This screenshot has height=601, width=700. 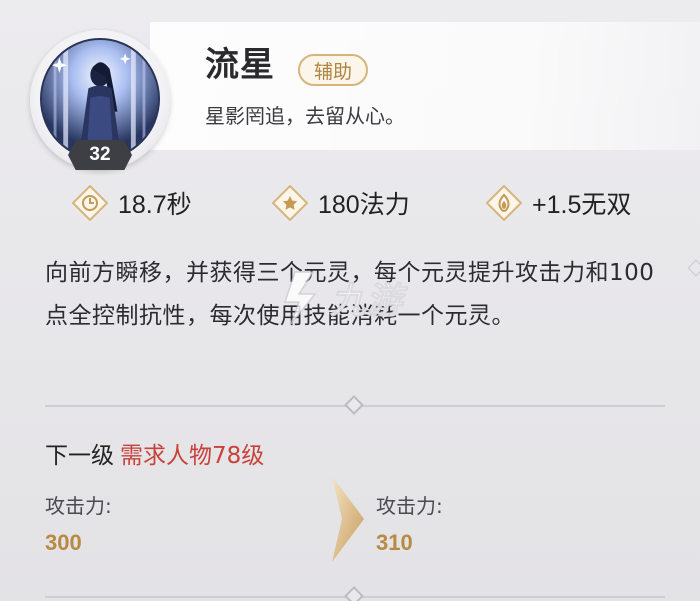 I want to click on clock-icon, so click(x=90, y=203).